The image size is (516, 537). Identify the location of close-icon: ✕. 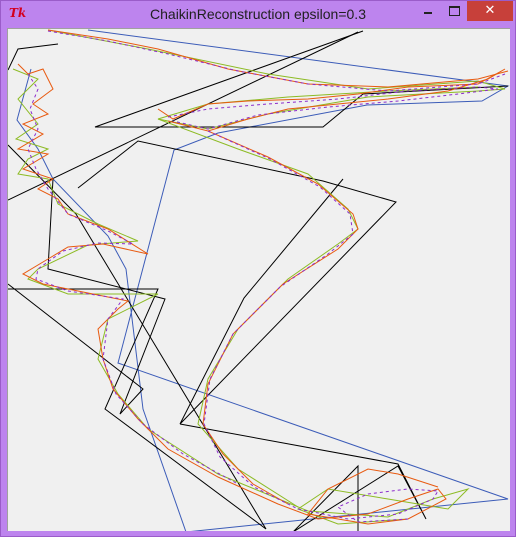
(490, 10).